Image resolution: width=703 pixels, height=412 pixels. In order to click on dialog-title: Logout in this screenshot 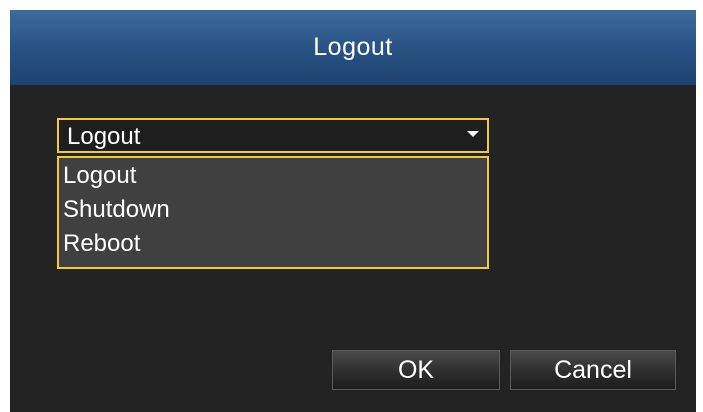, I will do `click(353, 47)`.